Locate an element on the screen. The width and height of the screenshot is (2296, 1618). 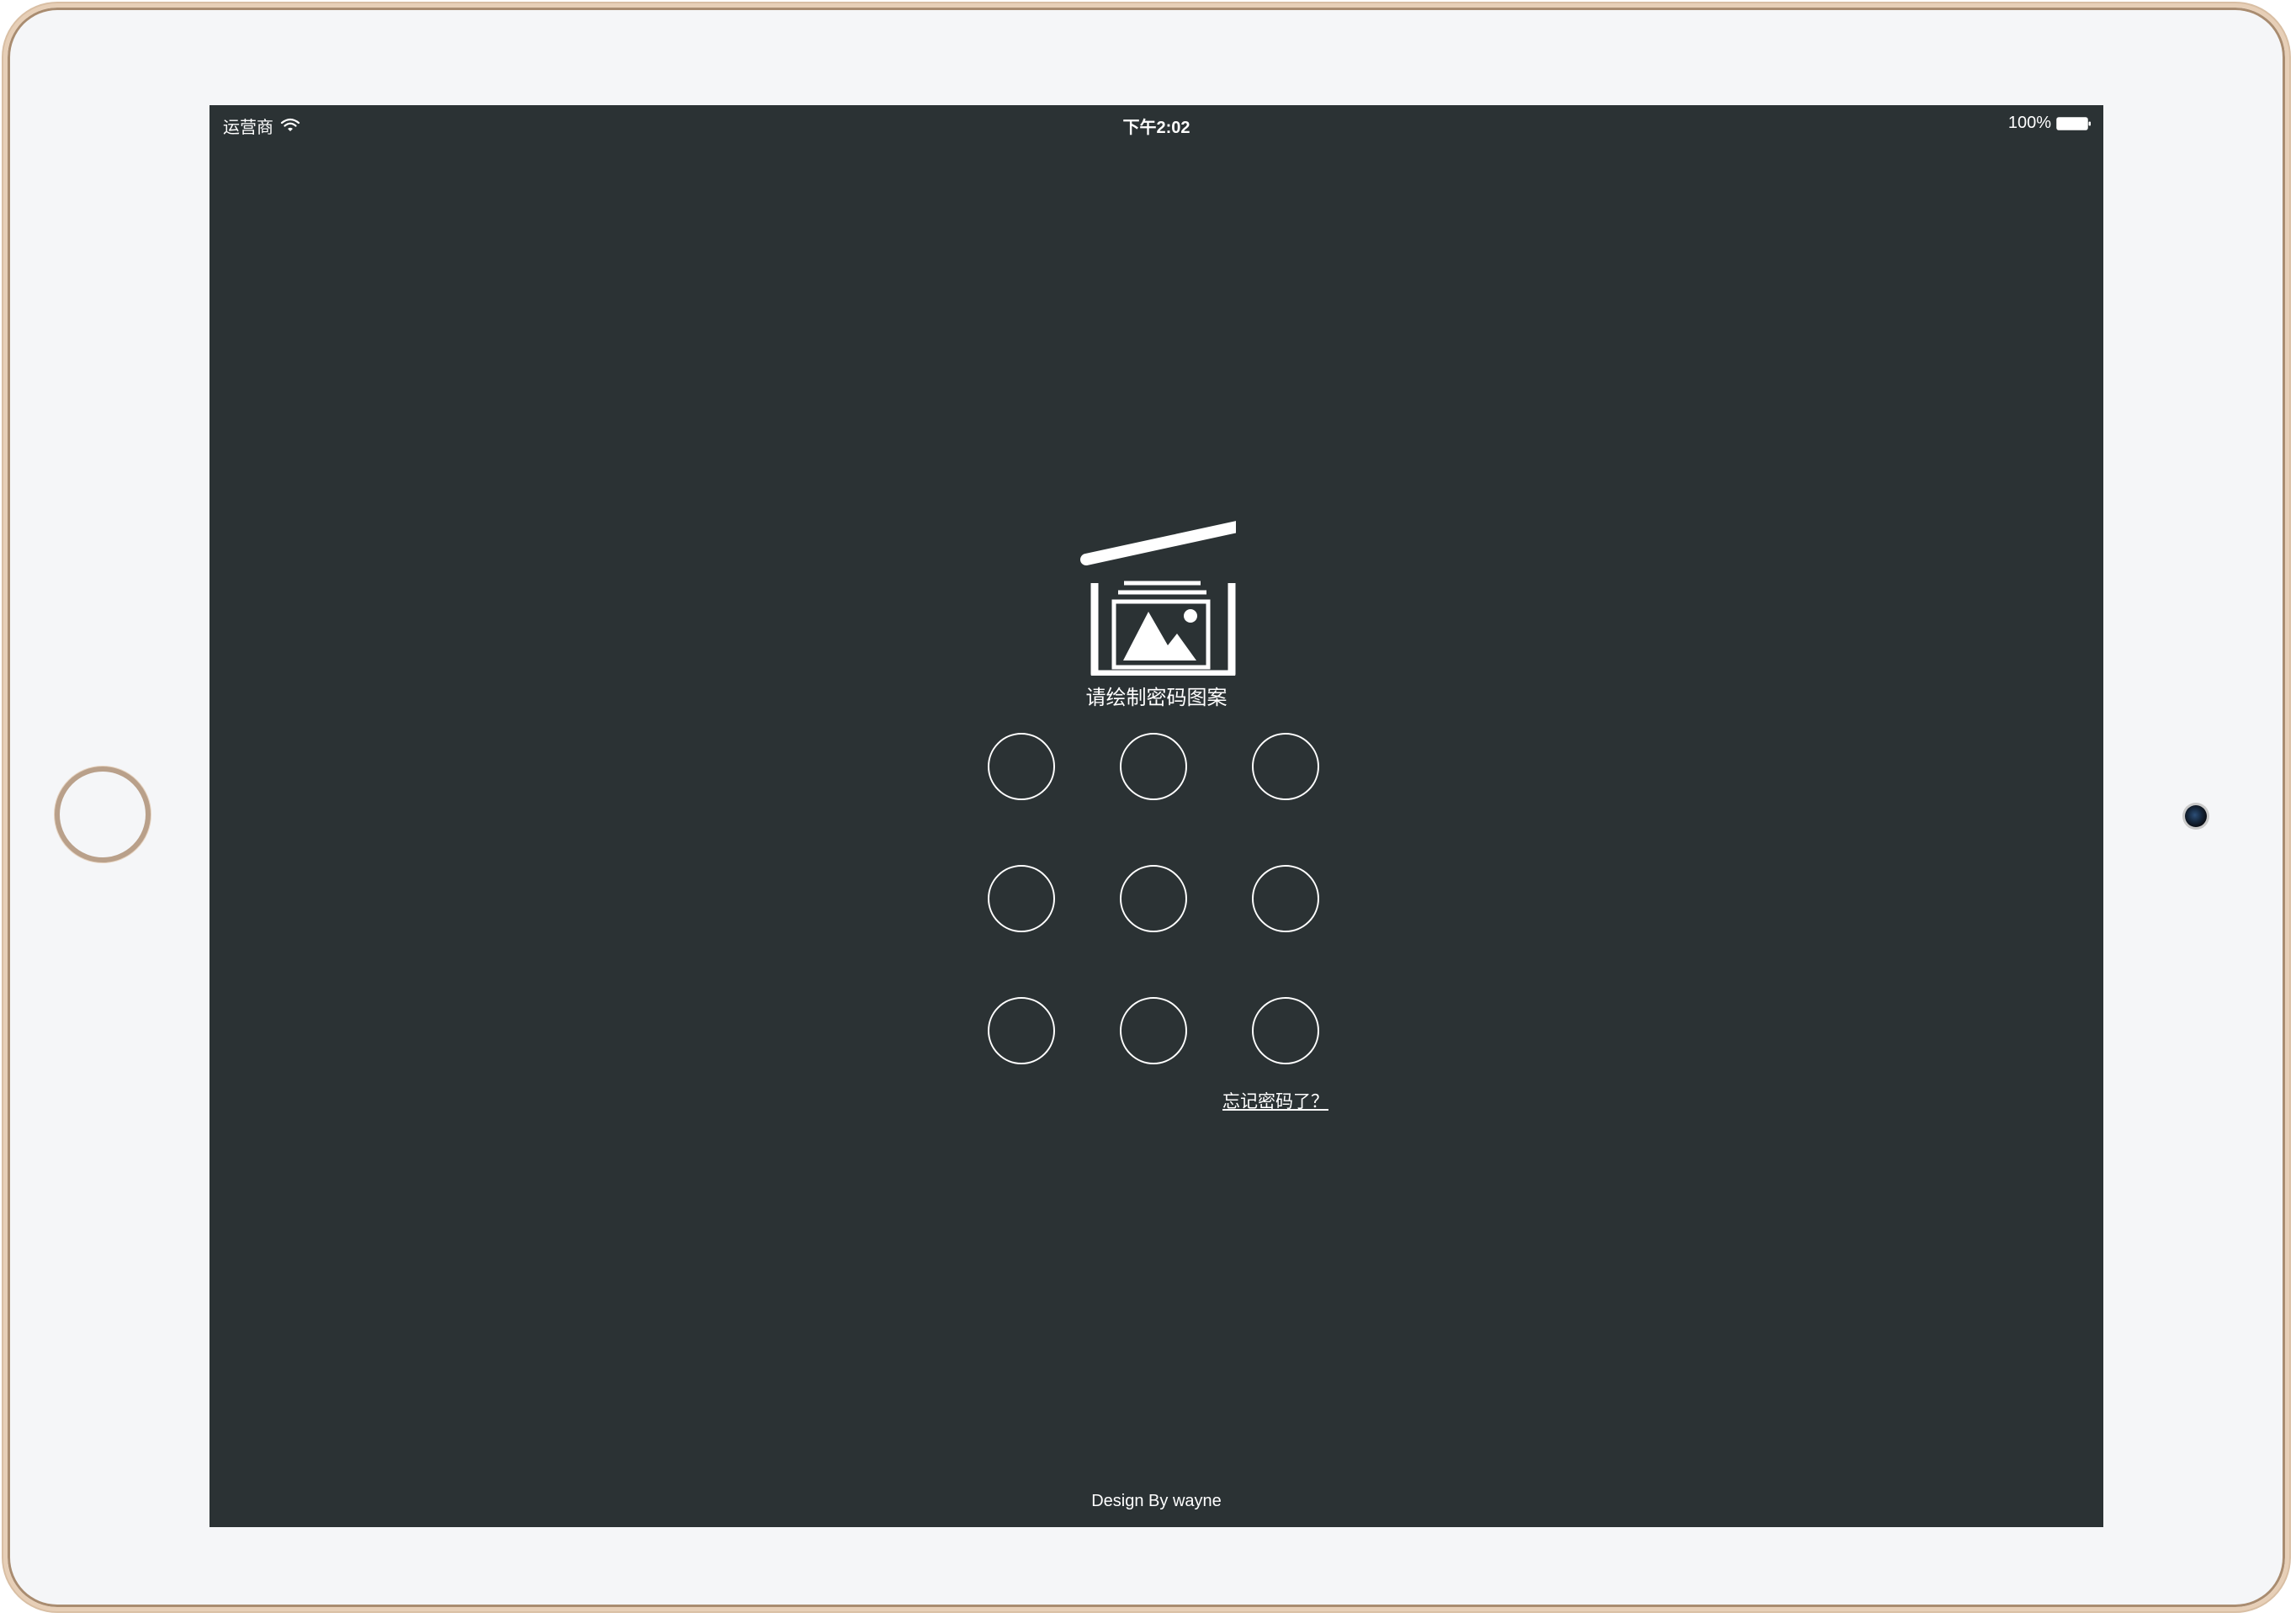
status-bar: 运营商 下午2:02 100% is located at coordinates (1156, 125).